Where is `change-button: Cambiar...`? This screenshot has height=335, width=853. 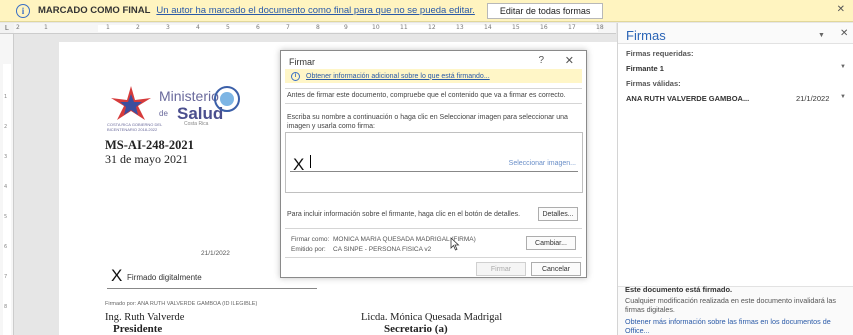 change-button: Cambiar... is located at coordinates (551, 243).